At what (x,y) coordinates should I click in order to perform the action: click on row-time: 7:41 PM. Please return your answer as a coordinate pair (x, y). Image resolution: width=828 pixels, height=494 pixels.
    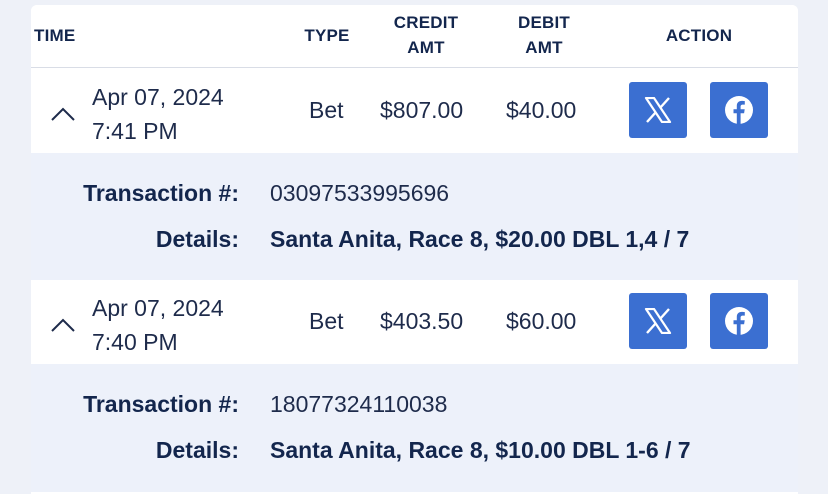
    Looking at the image, I should click on (135, 131).